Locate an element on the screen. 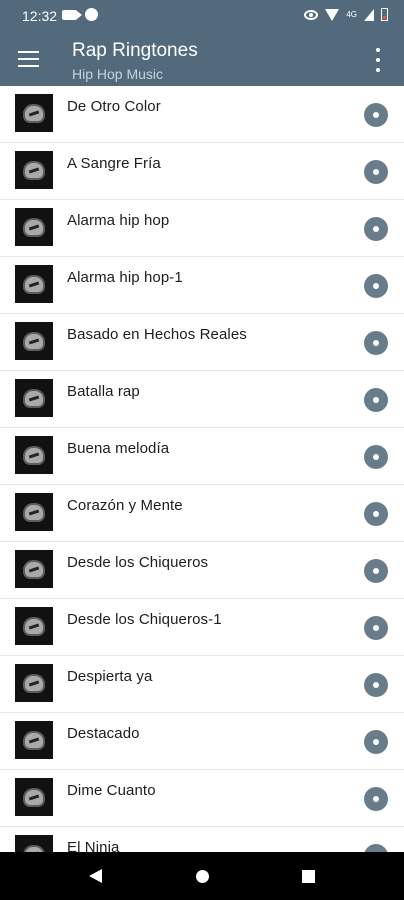 This screenshot has width=404, height=900. ringtone-title: Alarma hip hop is located at coordinates (118, 220).